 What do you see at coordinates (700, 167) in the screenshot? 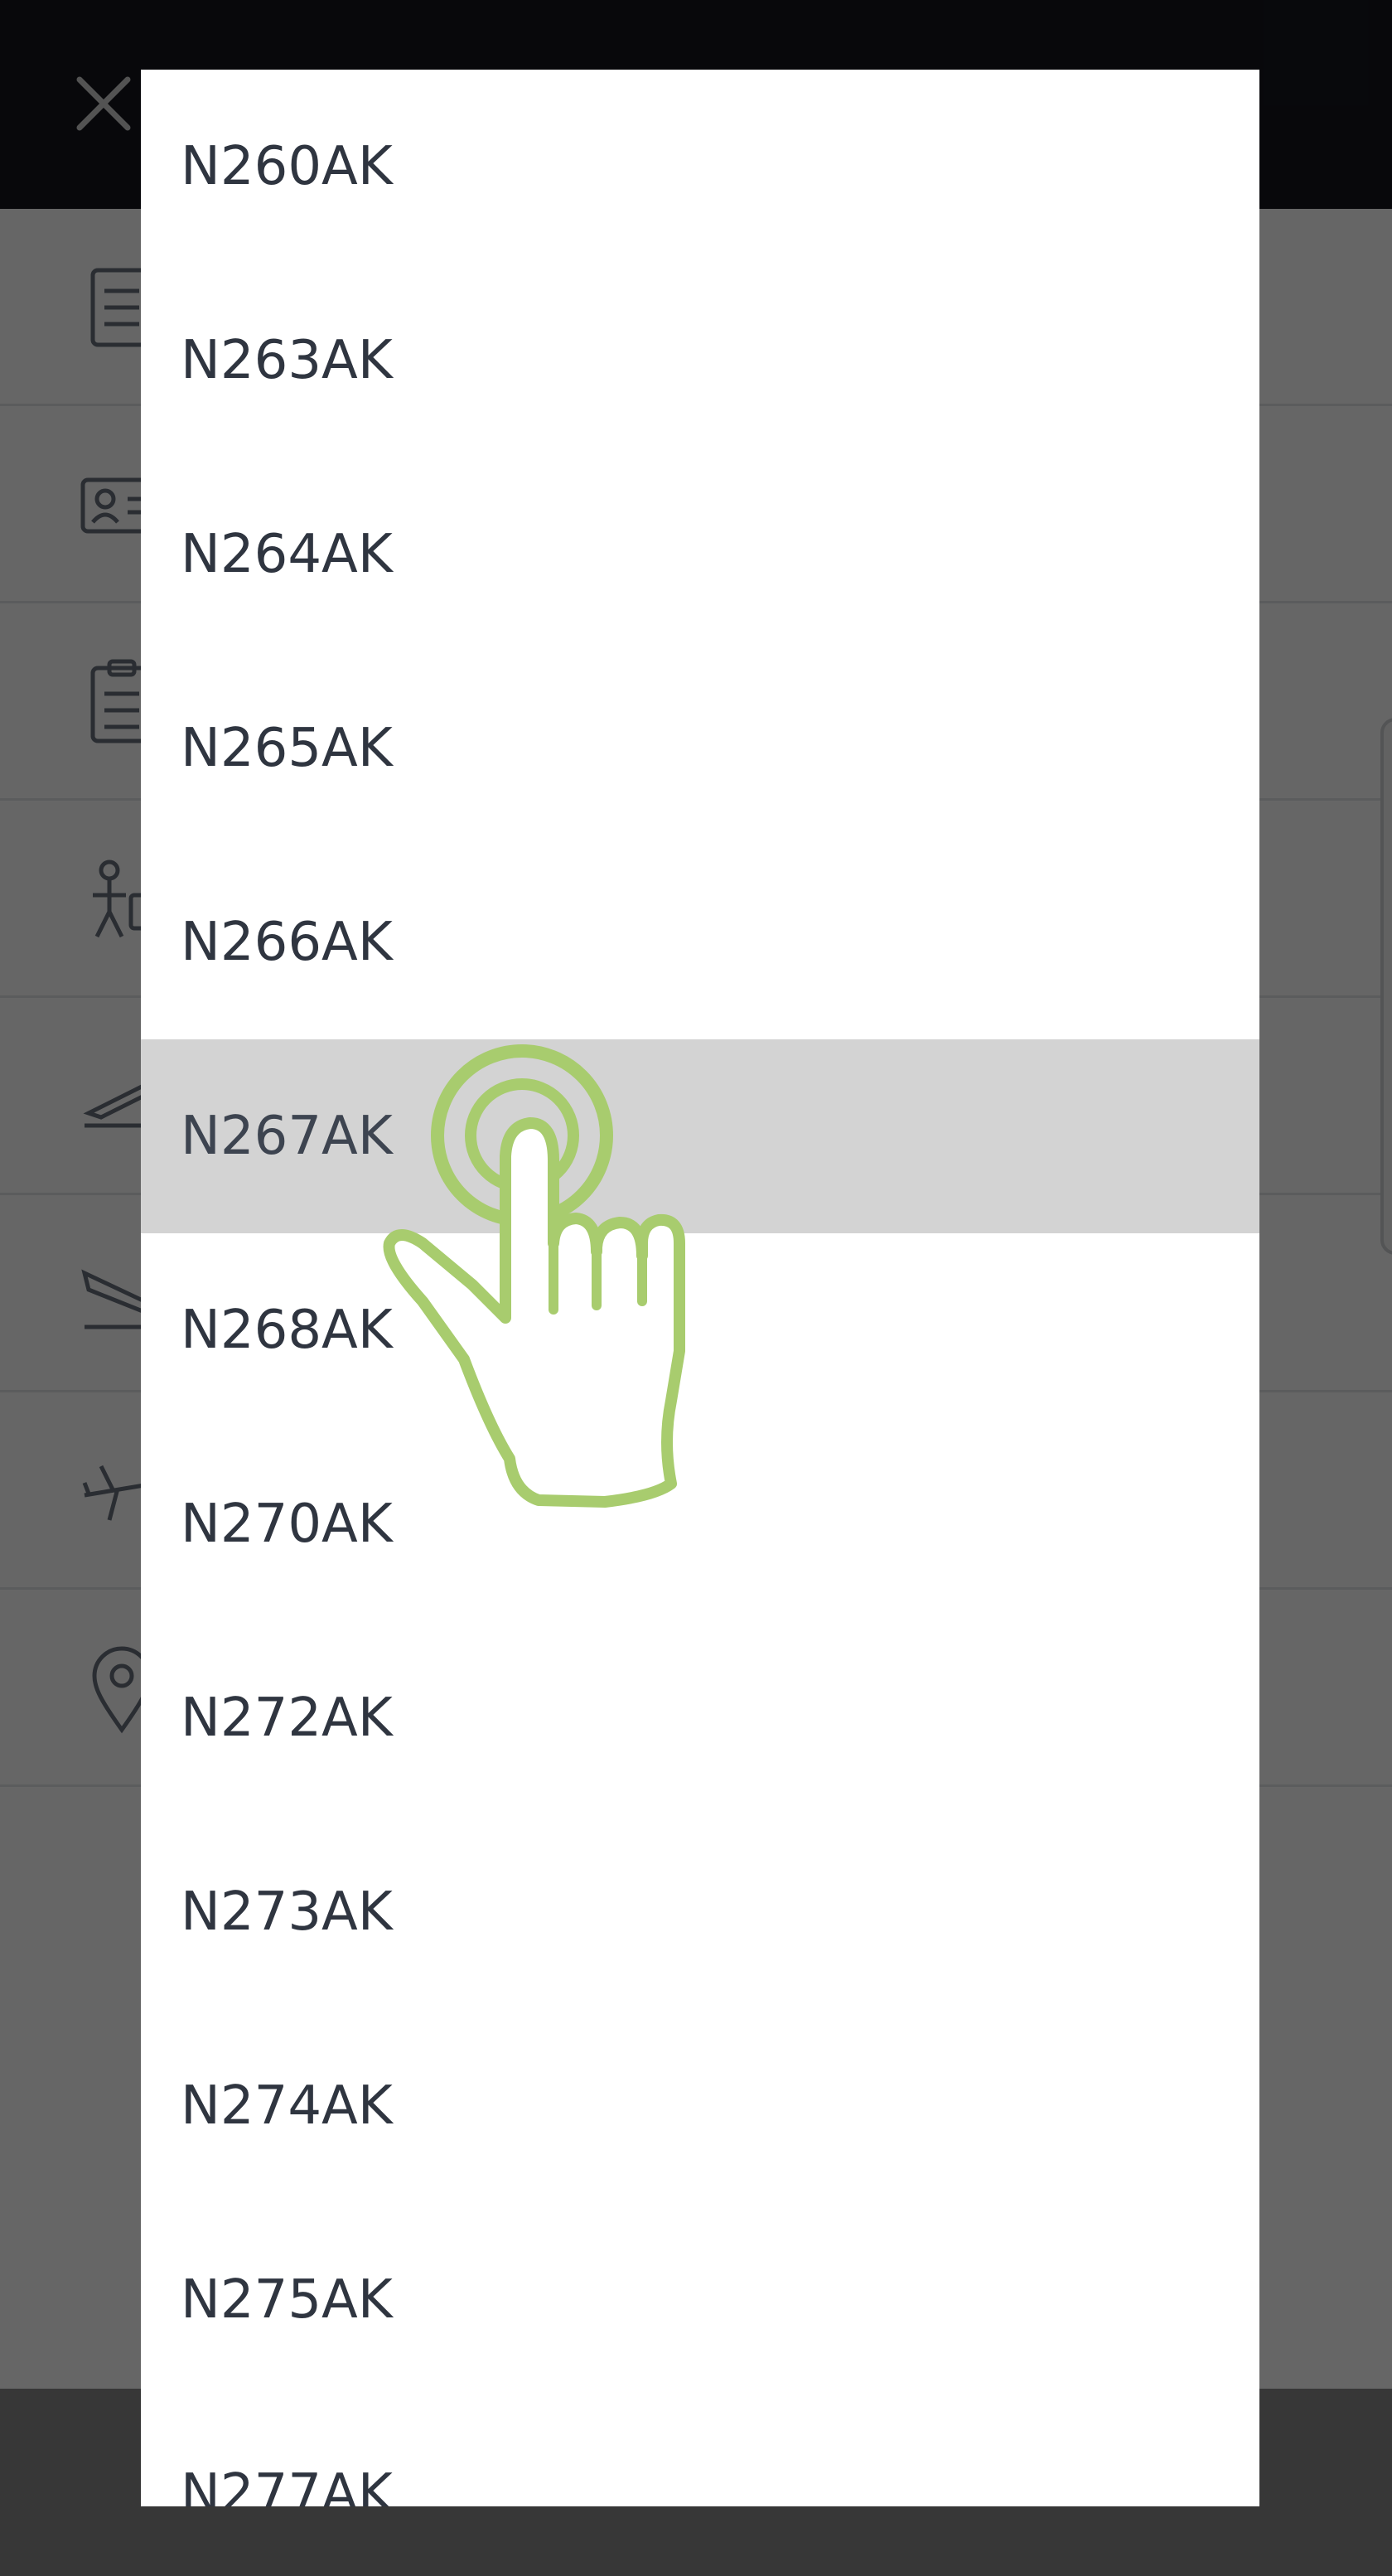
I see `dropdown-option: N260AK` at bounding box center [700, 167].